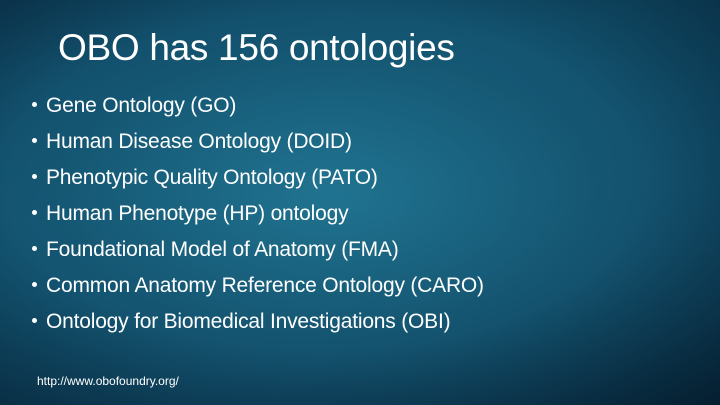  I want to click on bullet-item-doid: Human Disease Ontology (DOID), so click(258, 142).